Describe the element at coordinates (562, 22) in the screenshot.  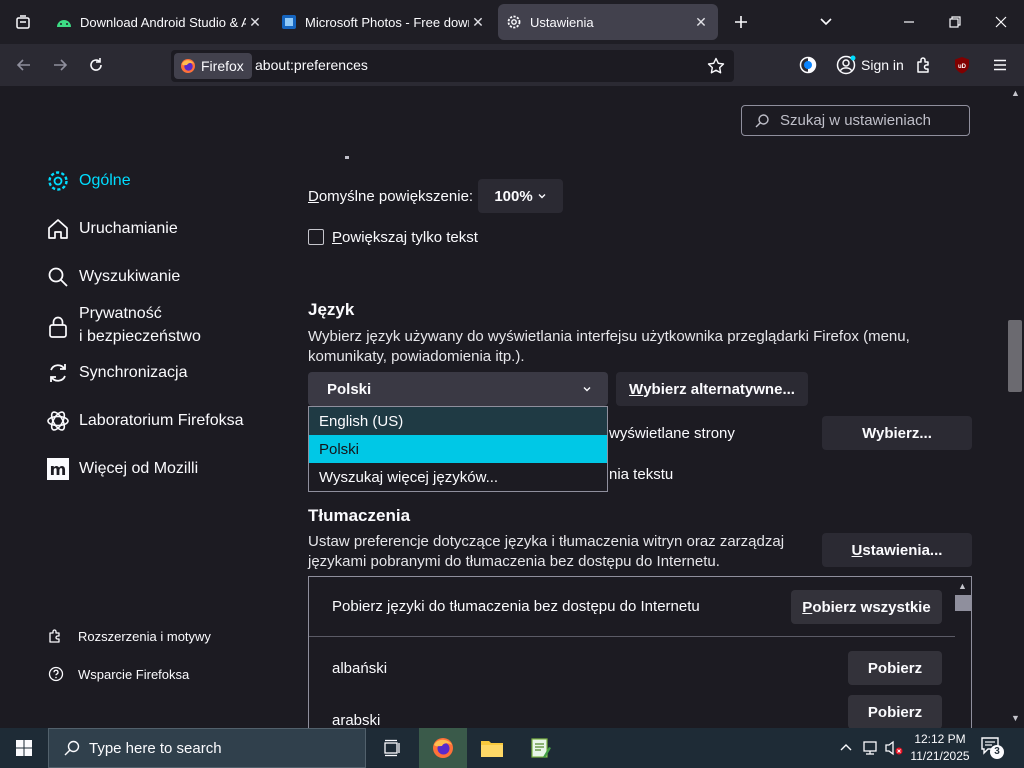
I see `tab-title: Ustawienia` at that location.